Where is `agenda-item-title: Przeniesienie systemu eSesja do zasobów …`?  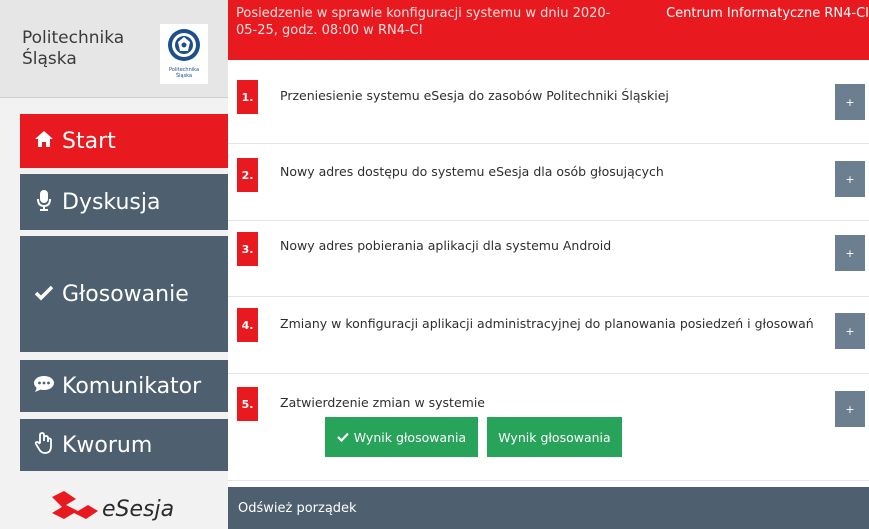 agenda-item-title: Przeniesienie systemu eSesja do zasobów … is located at coordinates (474, 95).